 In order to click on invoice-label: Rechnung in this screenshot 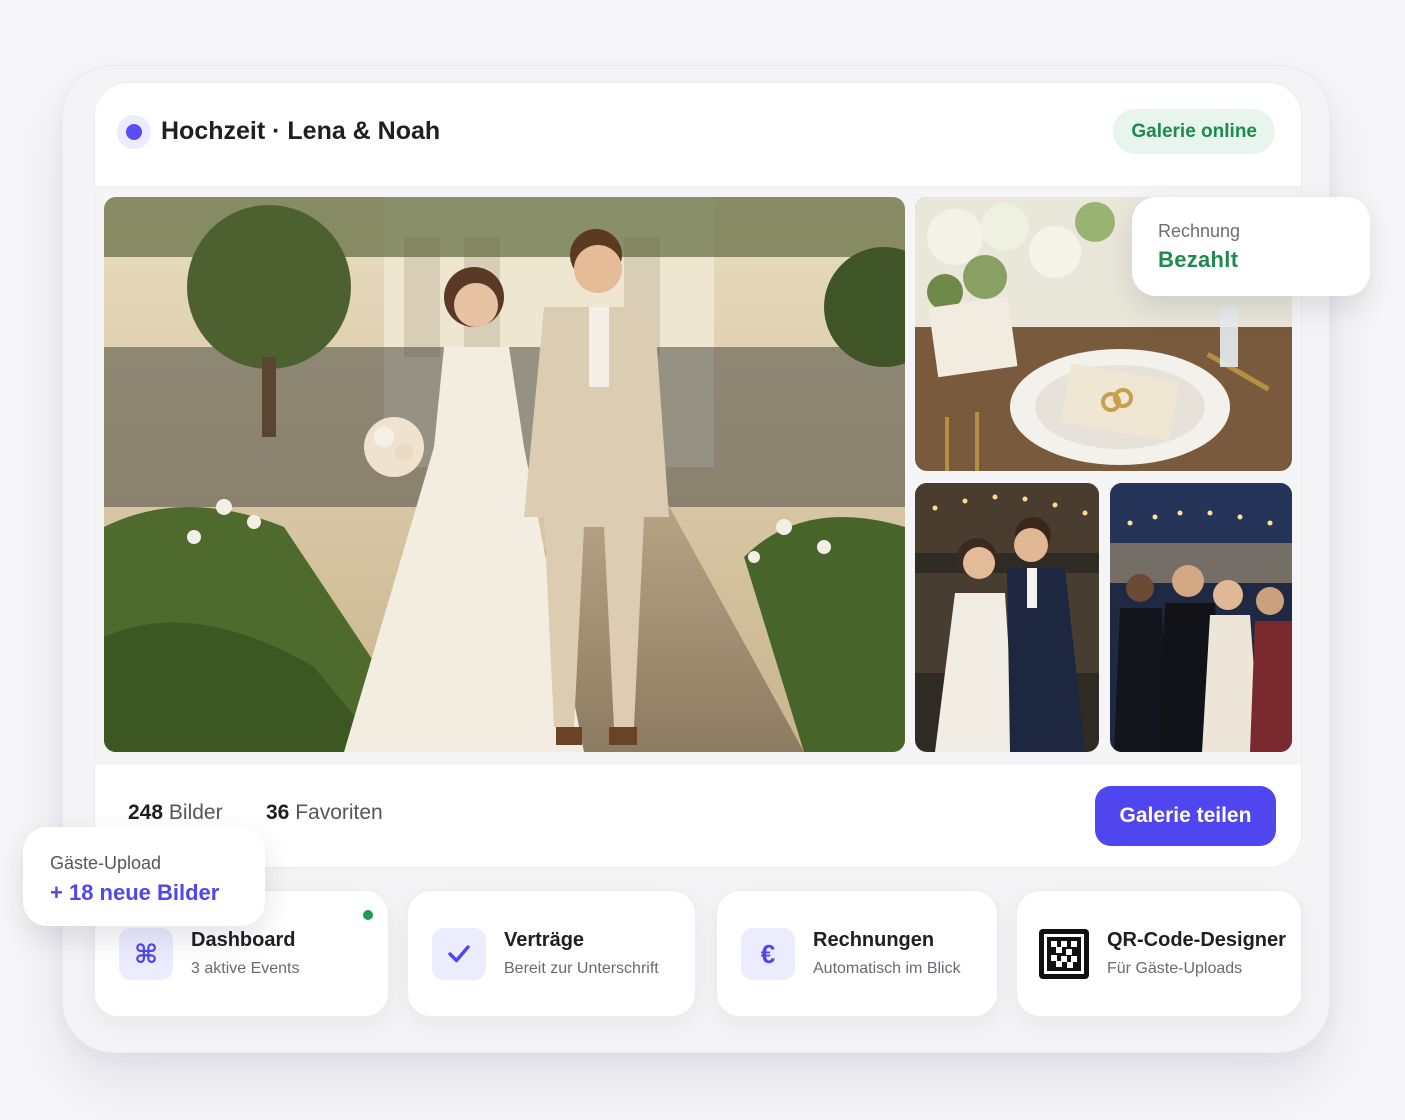, I will do `click(1199, 231)`.